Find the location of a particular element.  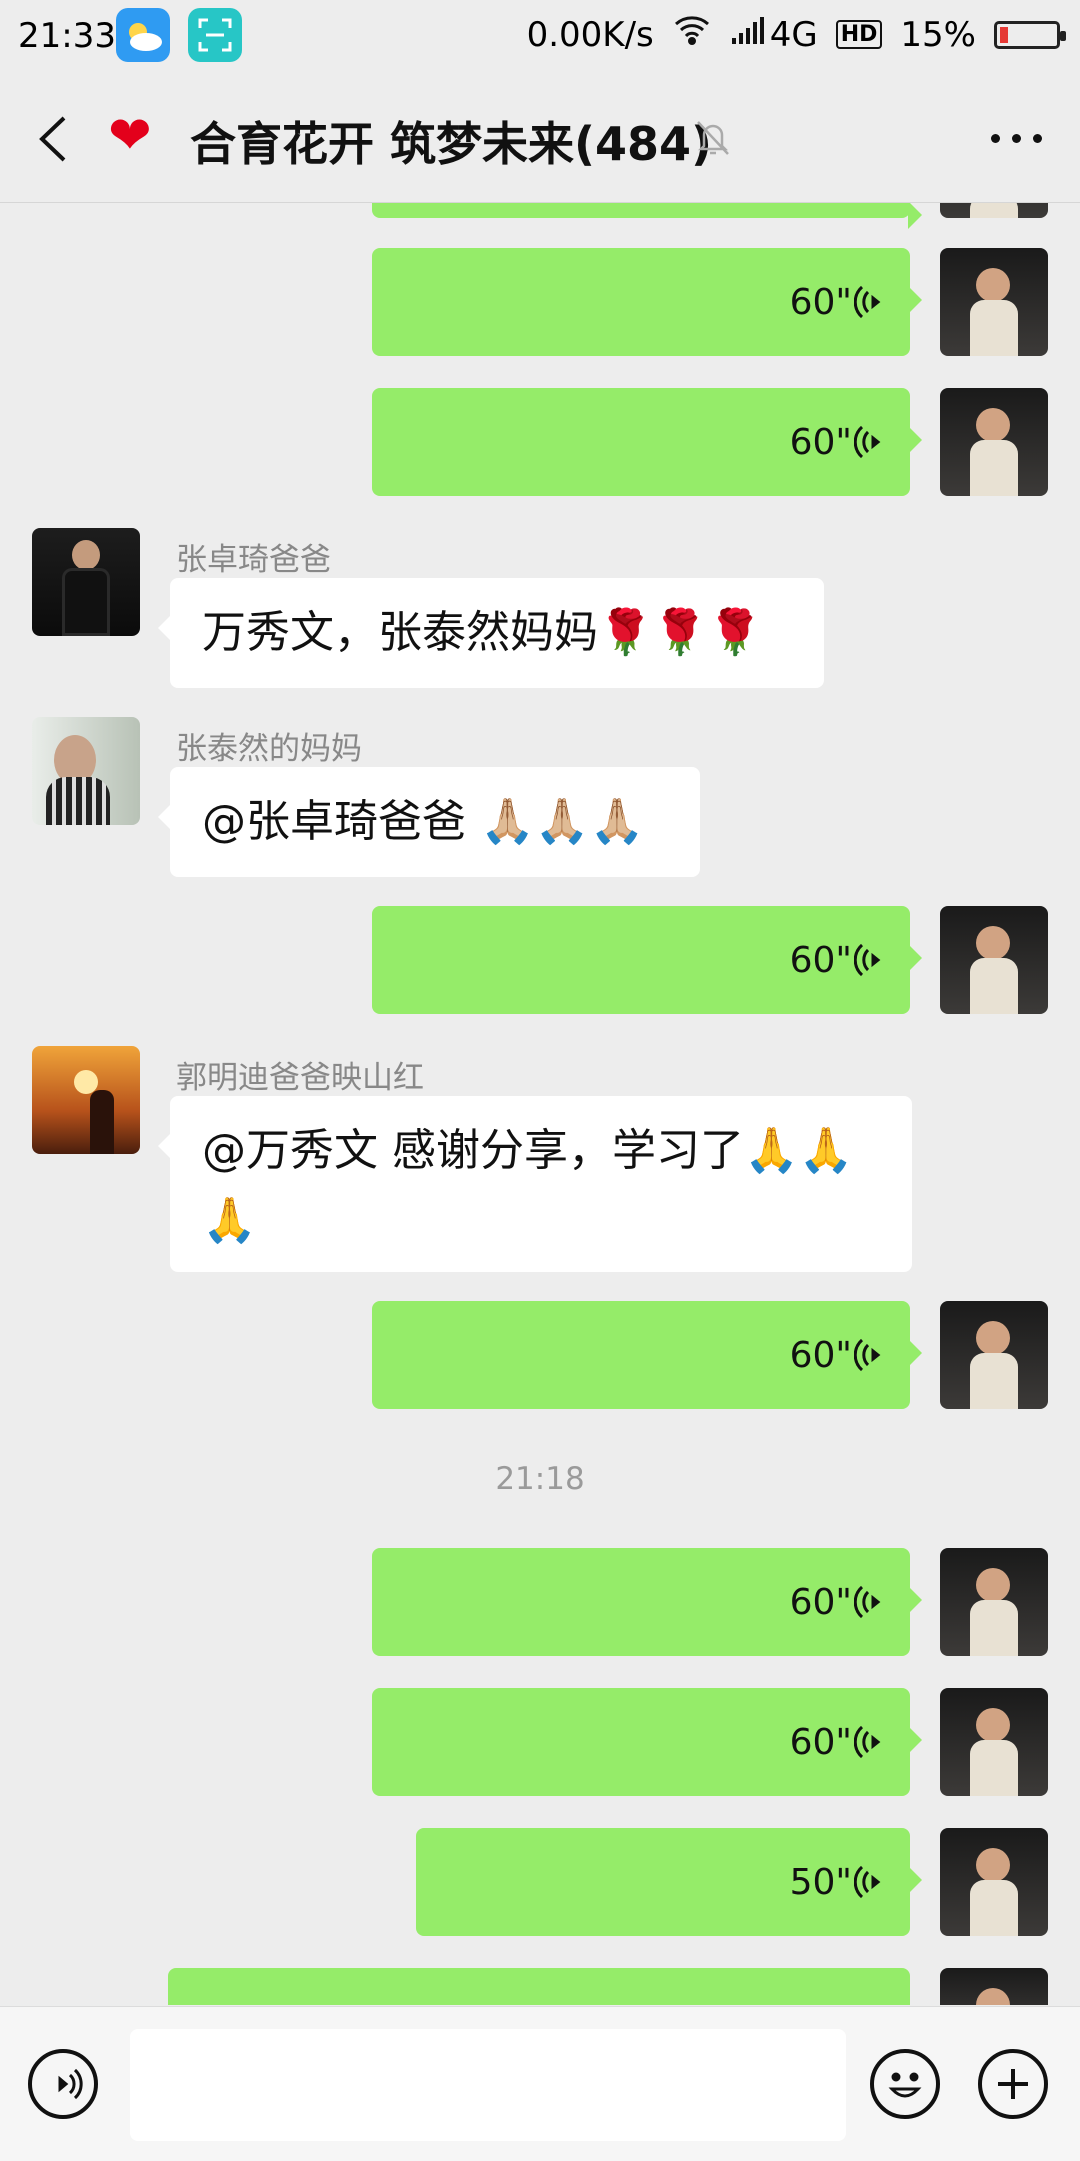

mute-bell-icon is located at coordinates (713, 138).